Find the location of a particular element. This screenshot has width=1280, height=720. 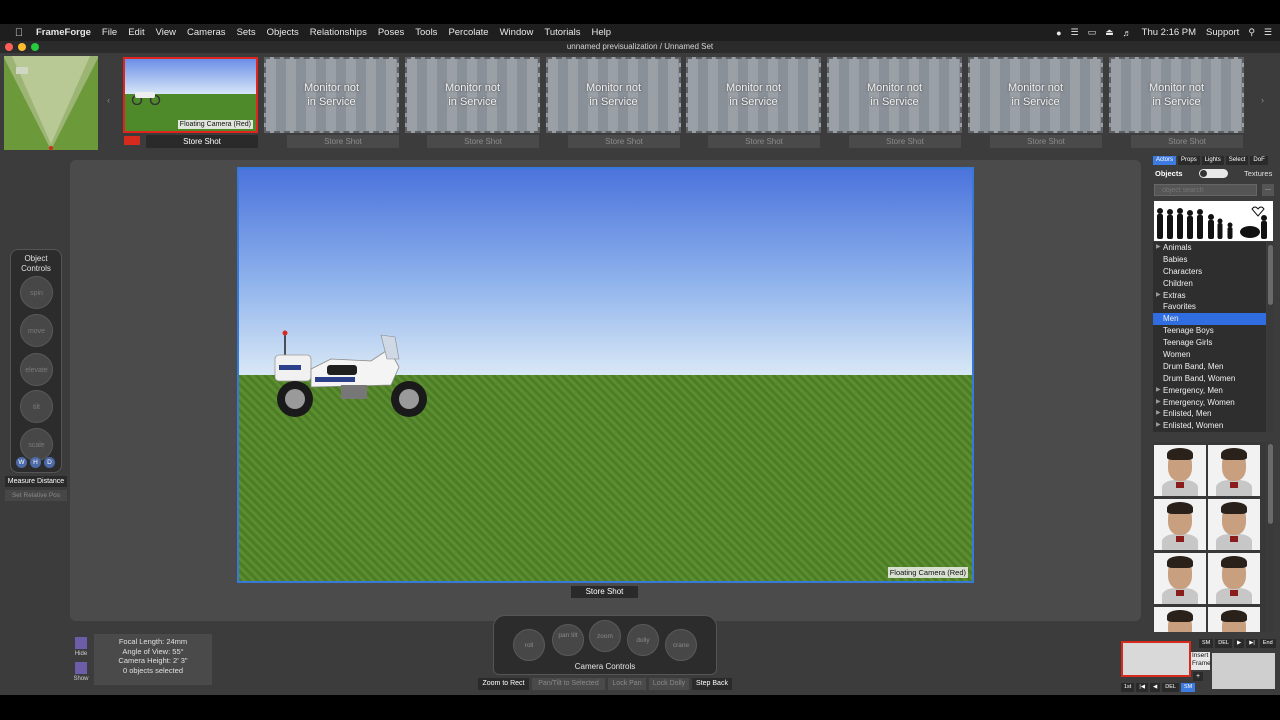

category-teenage-boys: Teenage Boys is located at coordinates (1209, 331).